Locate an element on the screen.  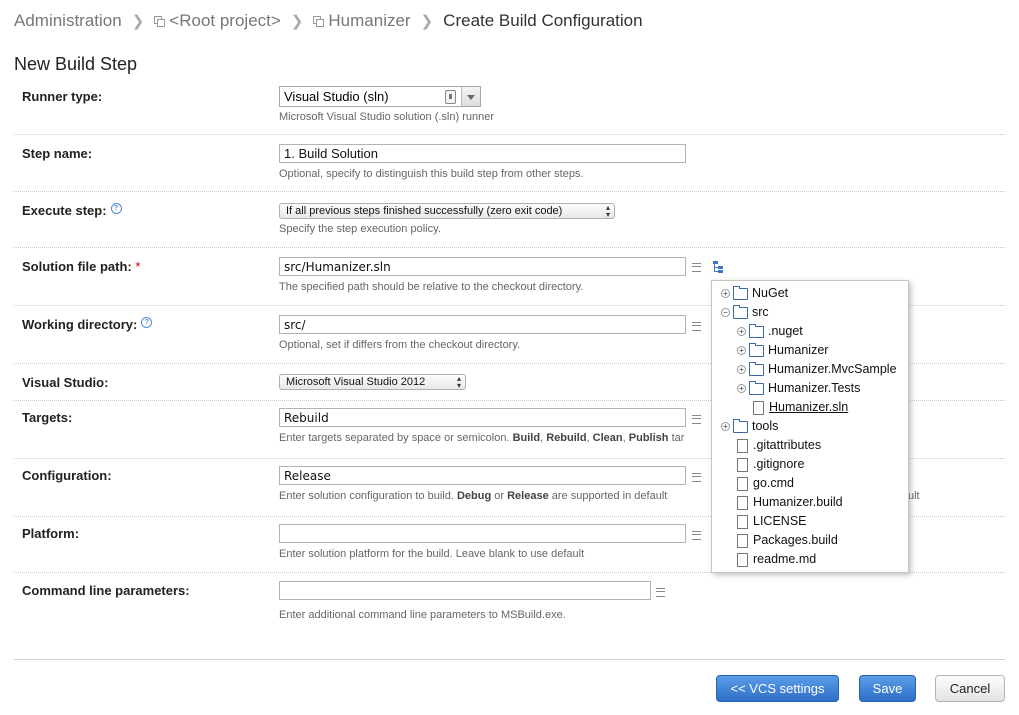
execute-step-hint: Specify the step execution policy. is located at coordinates (360, 229).